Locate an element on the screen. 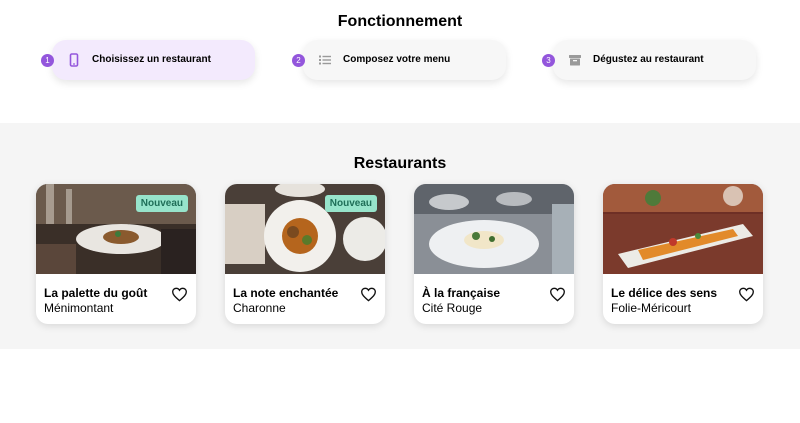 This screenshot has height=423, width=800. restaurant-area: Folie-Méricourt is located at coordinates (651, 308).